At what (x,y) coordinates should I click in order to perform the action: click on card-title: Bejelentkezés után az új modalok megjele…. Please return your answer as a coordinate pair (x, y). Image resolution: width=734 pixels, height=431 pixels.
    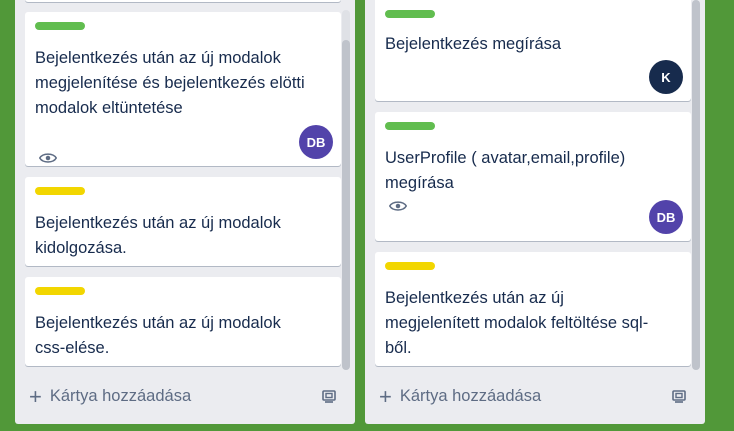
    Looking at the image, I should click on (170, 83).